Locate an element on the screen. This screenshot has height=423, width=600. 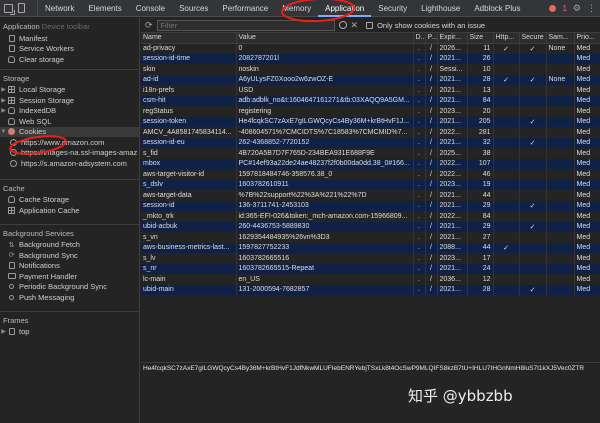
error-count: 1 is located at coordinates (564, 8).